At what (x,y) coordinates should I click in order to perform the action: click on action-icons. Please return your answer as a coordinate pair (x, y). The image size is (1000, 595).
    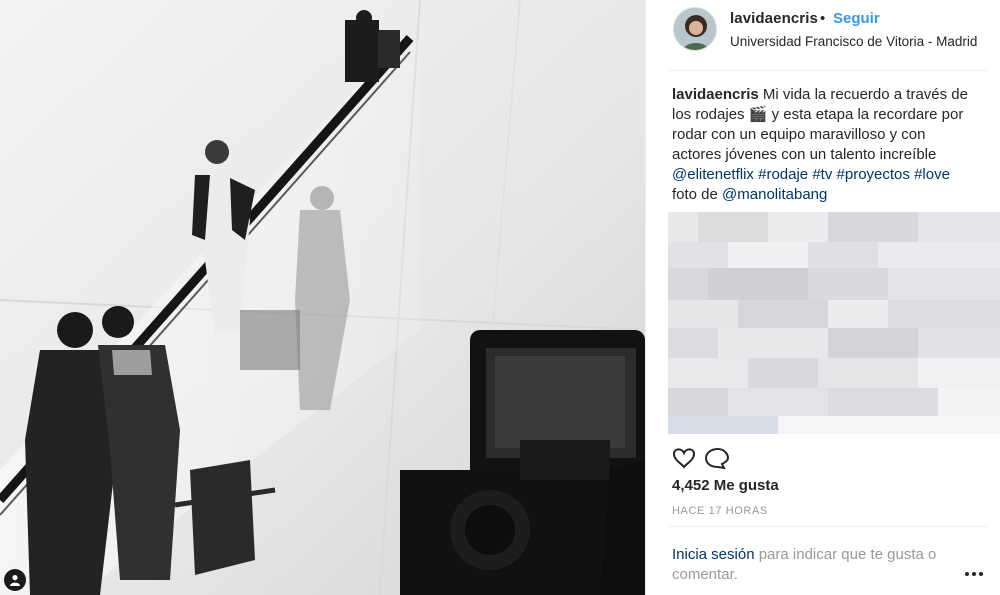
    Looking at the image, I should click on (701, 458).